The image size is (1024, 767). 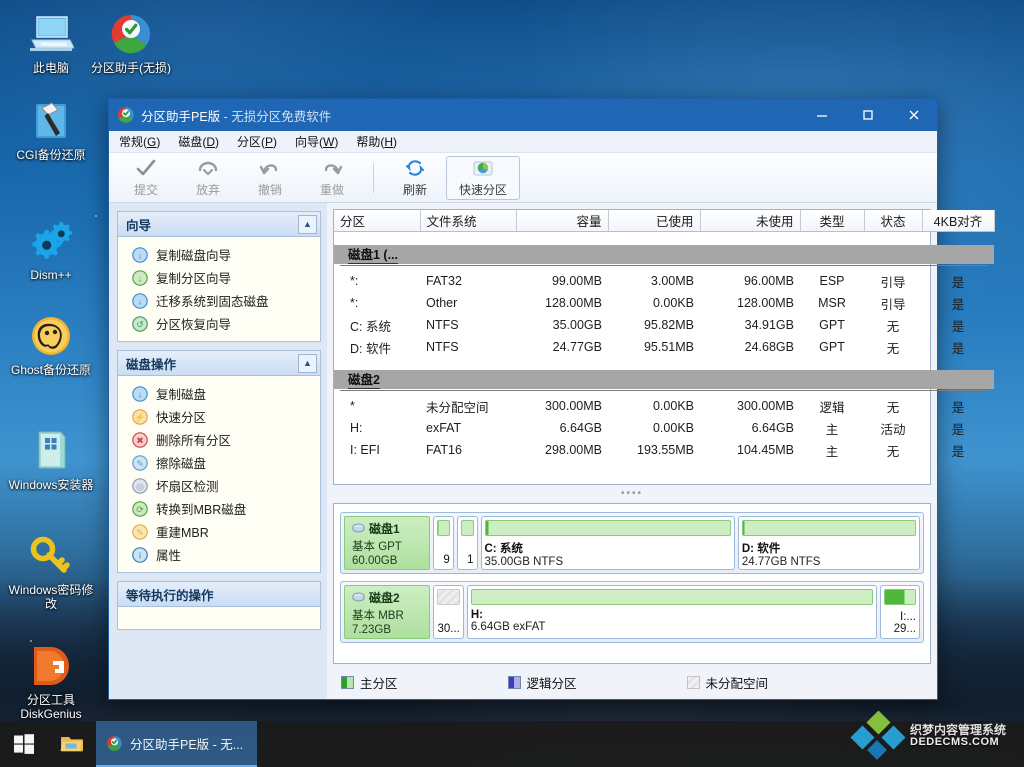 What do you see at coordinates (958, 221) in the screenshot?
I see `column-header-7: 4KB对齐` at bounding box center [958, 221].